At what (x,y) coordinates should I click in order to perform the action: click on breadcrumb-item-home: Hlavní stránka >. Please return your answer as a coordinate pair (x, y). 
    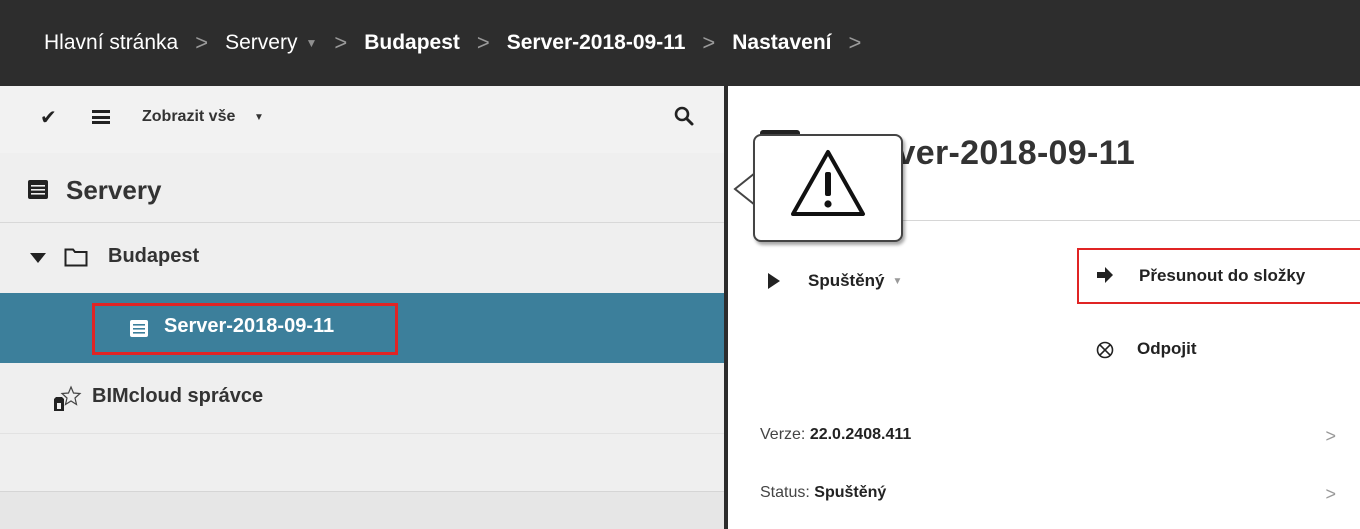
    Looking at the image, I should click on (134, 43).